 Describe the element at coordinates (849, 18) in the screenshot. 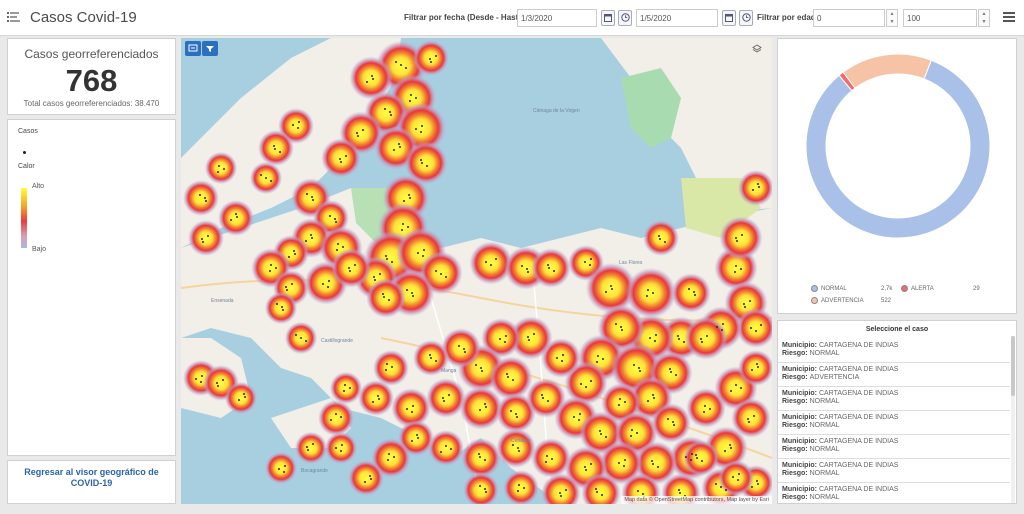

I see `age-from-input` at that location.